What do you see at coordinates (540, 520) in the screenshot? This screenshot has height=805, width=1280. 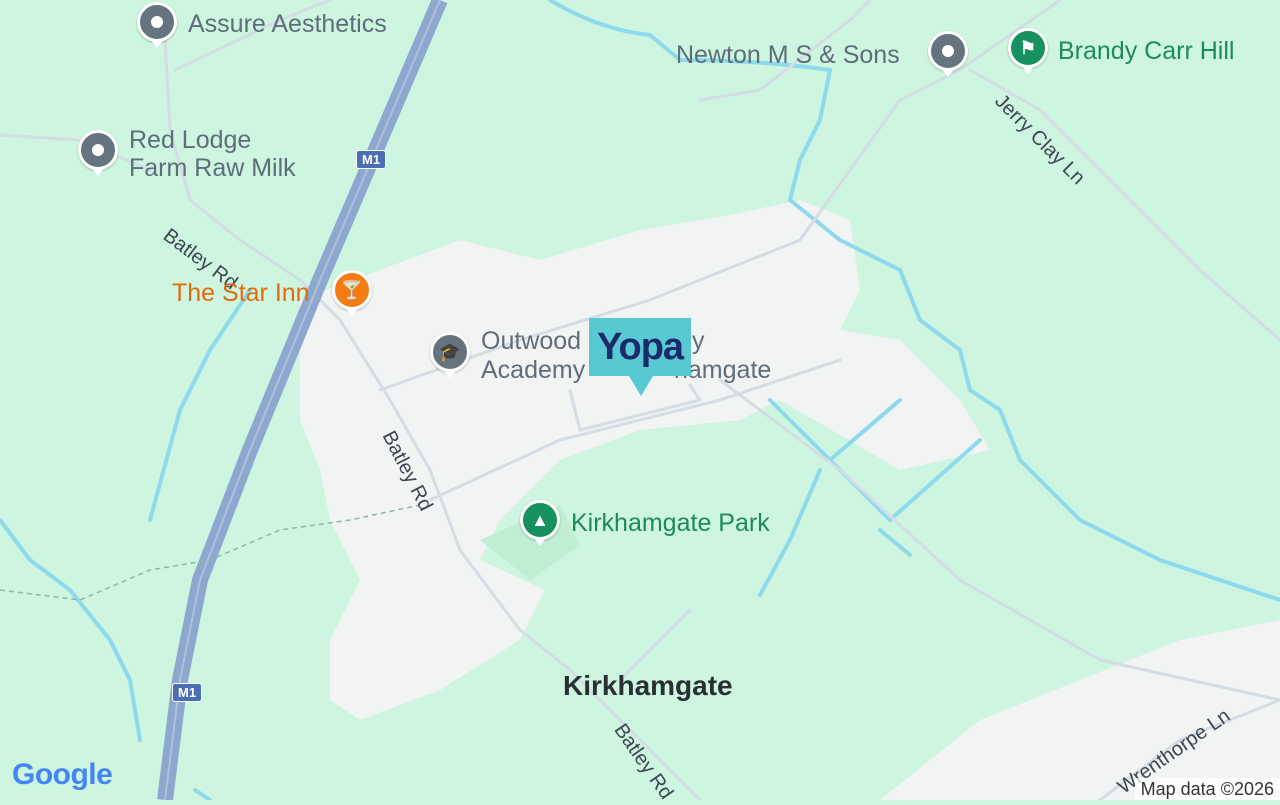 I see `tree-icon: ▲` at bounding box center [540, 520].